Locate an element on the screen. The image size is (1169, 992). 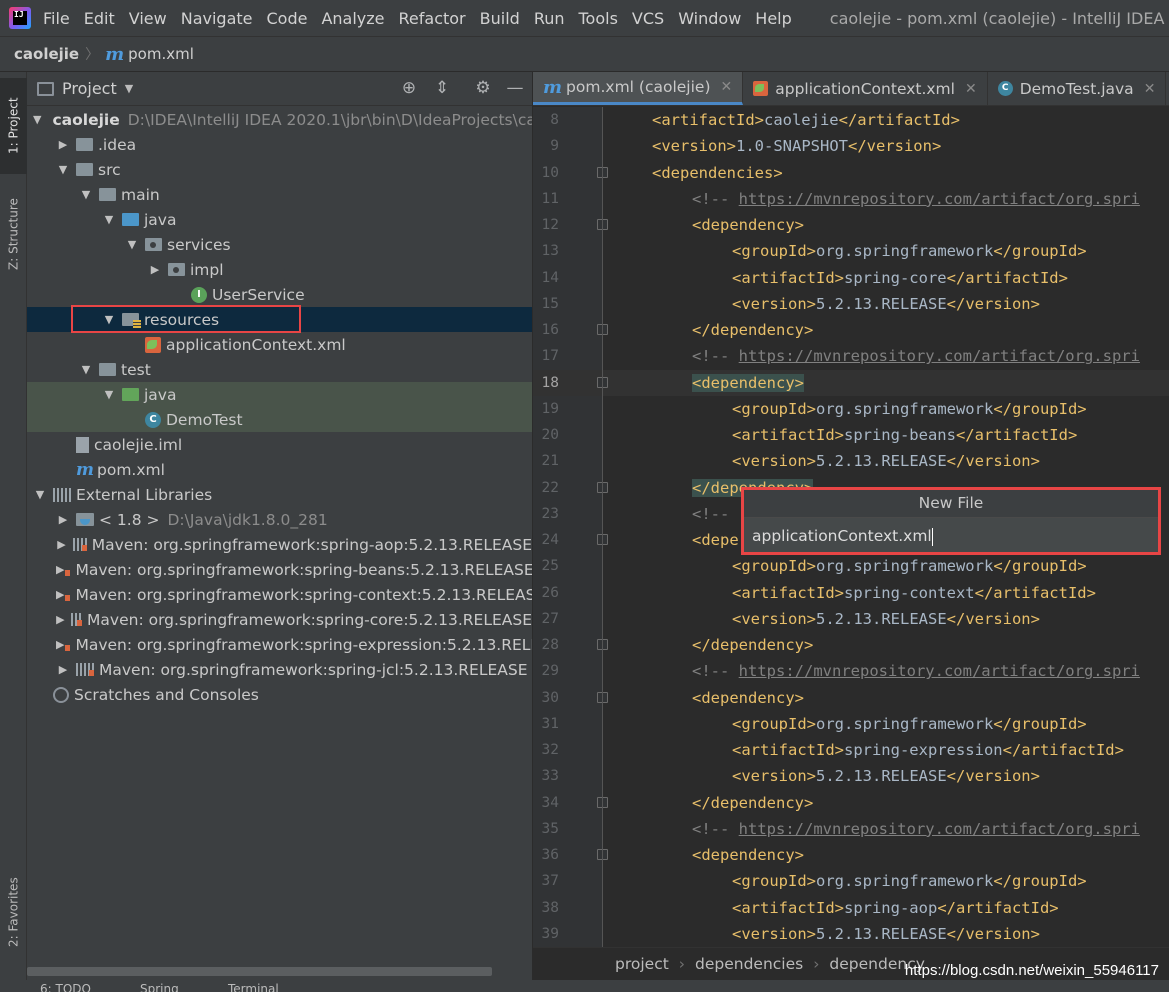
tree-item: ▼ External Libraries is located at coordinates (279, 494).